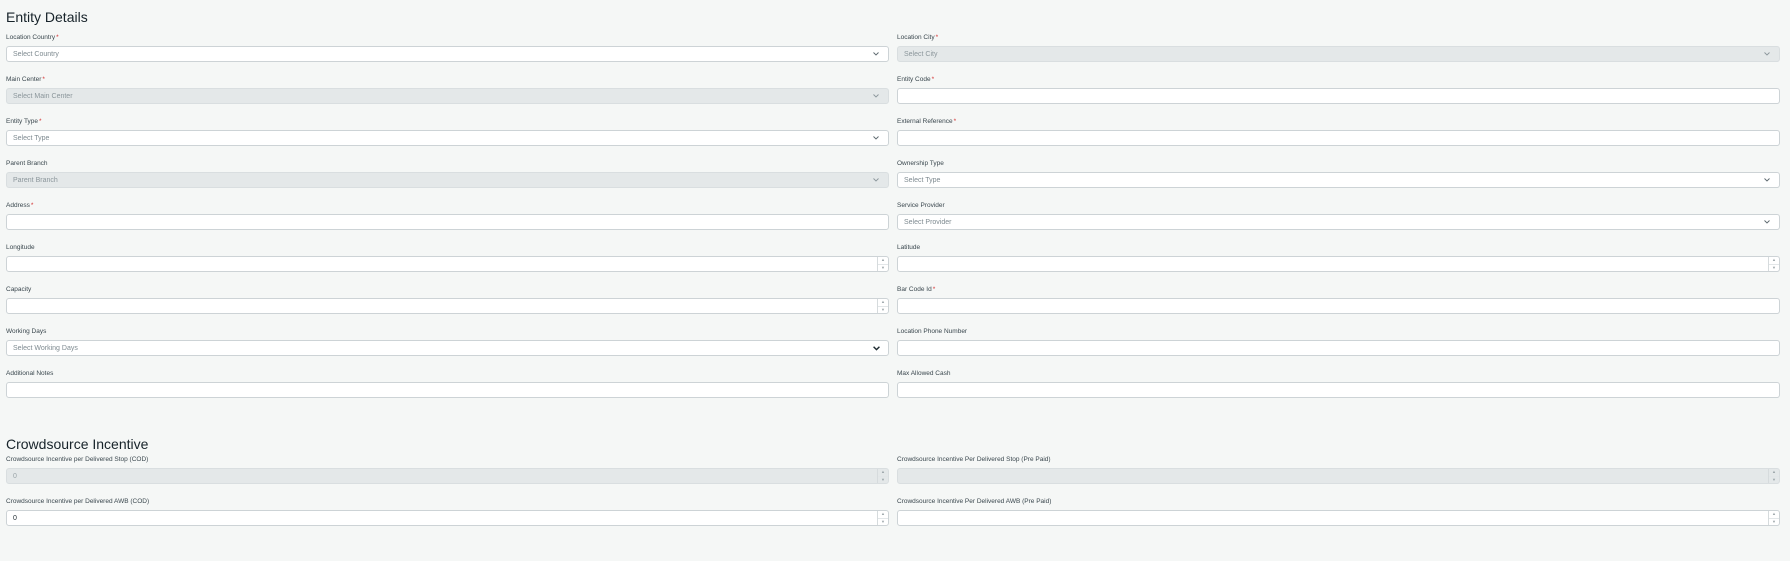 The width and height of the screenshot is (1790, 561). Describe the element at coordinates (35, 180) in the screenshot. I see `parent-branch-placeholder: Parent Branch` at that location.